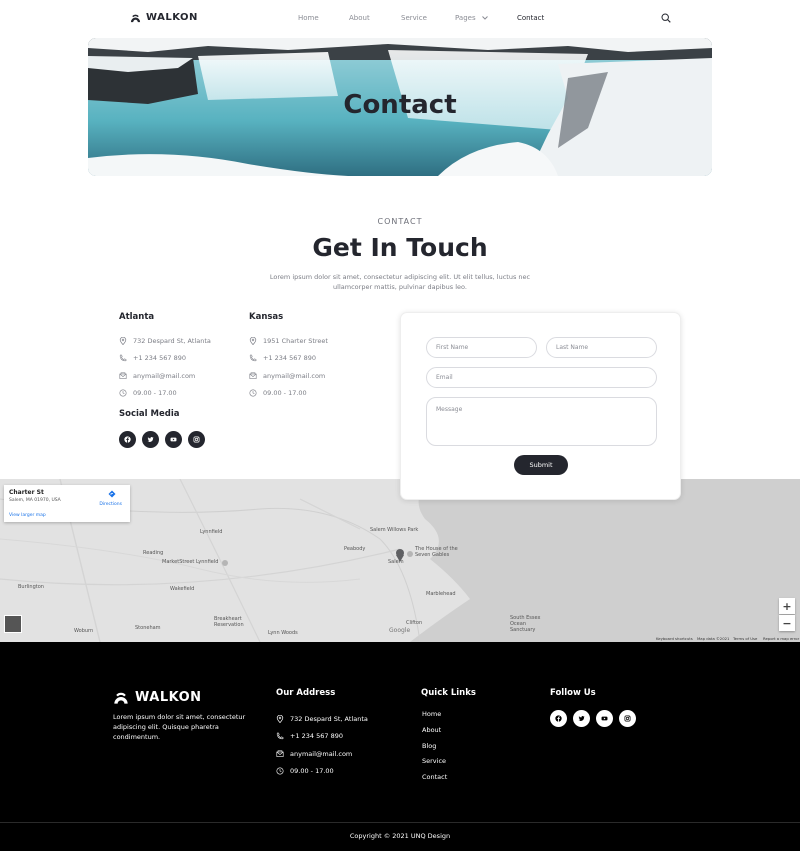  I want to click on nav-service: Service, so click(414, 18).